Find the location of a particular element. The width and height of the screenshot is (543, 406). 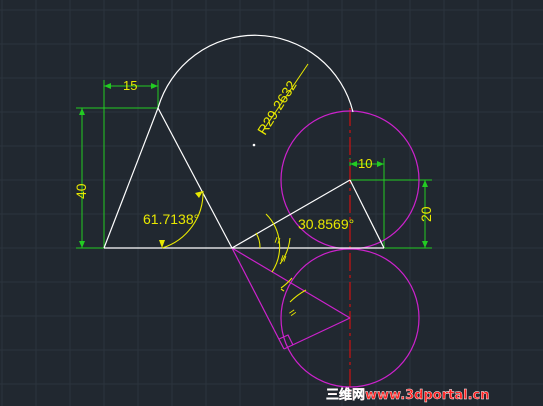

equal-mark-3: = is located at coordinates (293, 312).